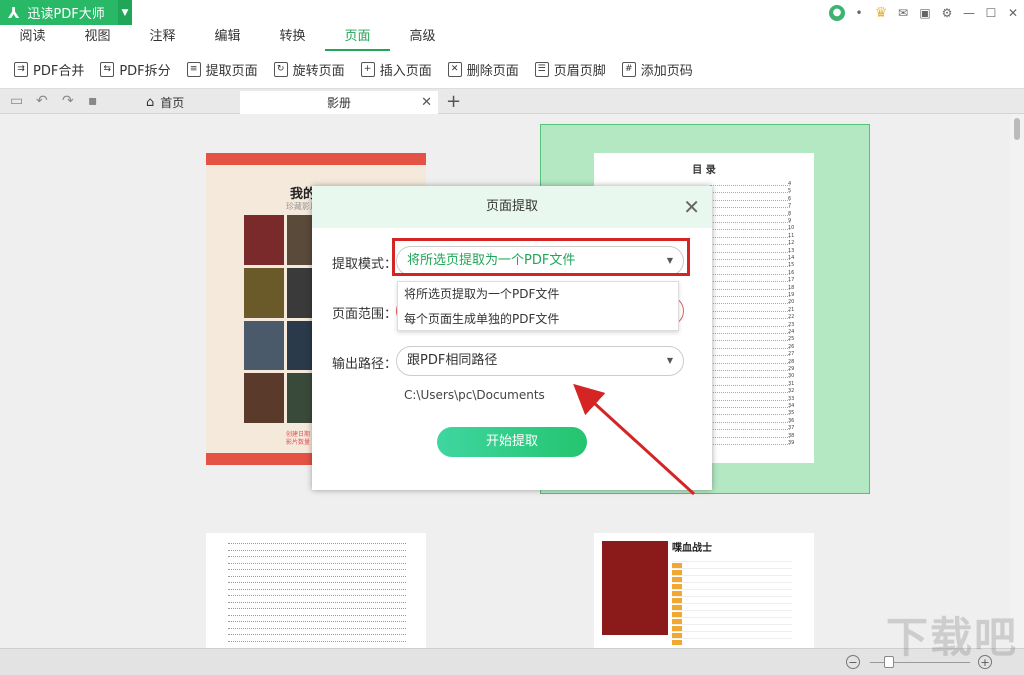 This screenshot has width=1024, height=675. Describe the element at coordinates (42, 101) in the screenshot. I see `undo-icon: ↶` at that location.